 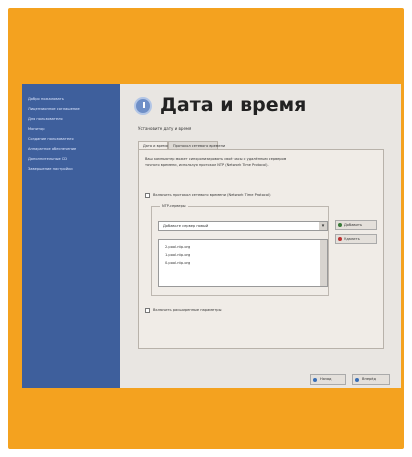 What do you see at coordinates (352, 239) in the screenshot?
I see `delete-server-label: Удалить` at bounding box center [352, 239].